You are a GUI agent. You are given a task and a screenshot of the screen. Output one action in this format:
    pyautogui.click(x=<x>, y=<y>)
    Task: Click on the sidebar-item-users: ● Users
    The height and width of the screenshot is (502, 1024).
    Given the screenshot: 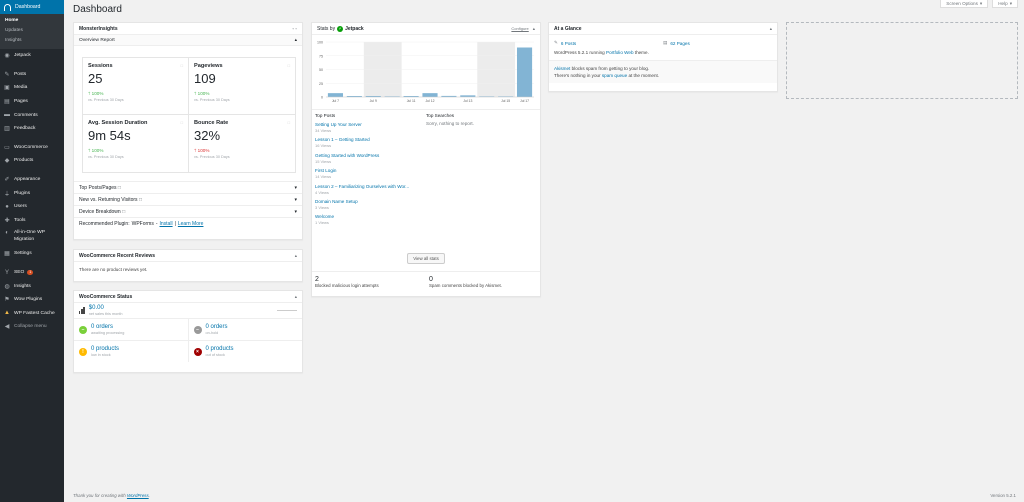 What is the action you would take?
    pyautogui.click(x=32, y=207)
    